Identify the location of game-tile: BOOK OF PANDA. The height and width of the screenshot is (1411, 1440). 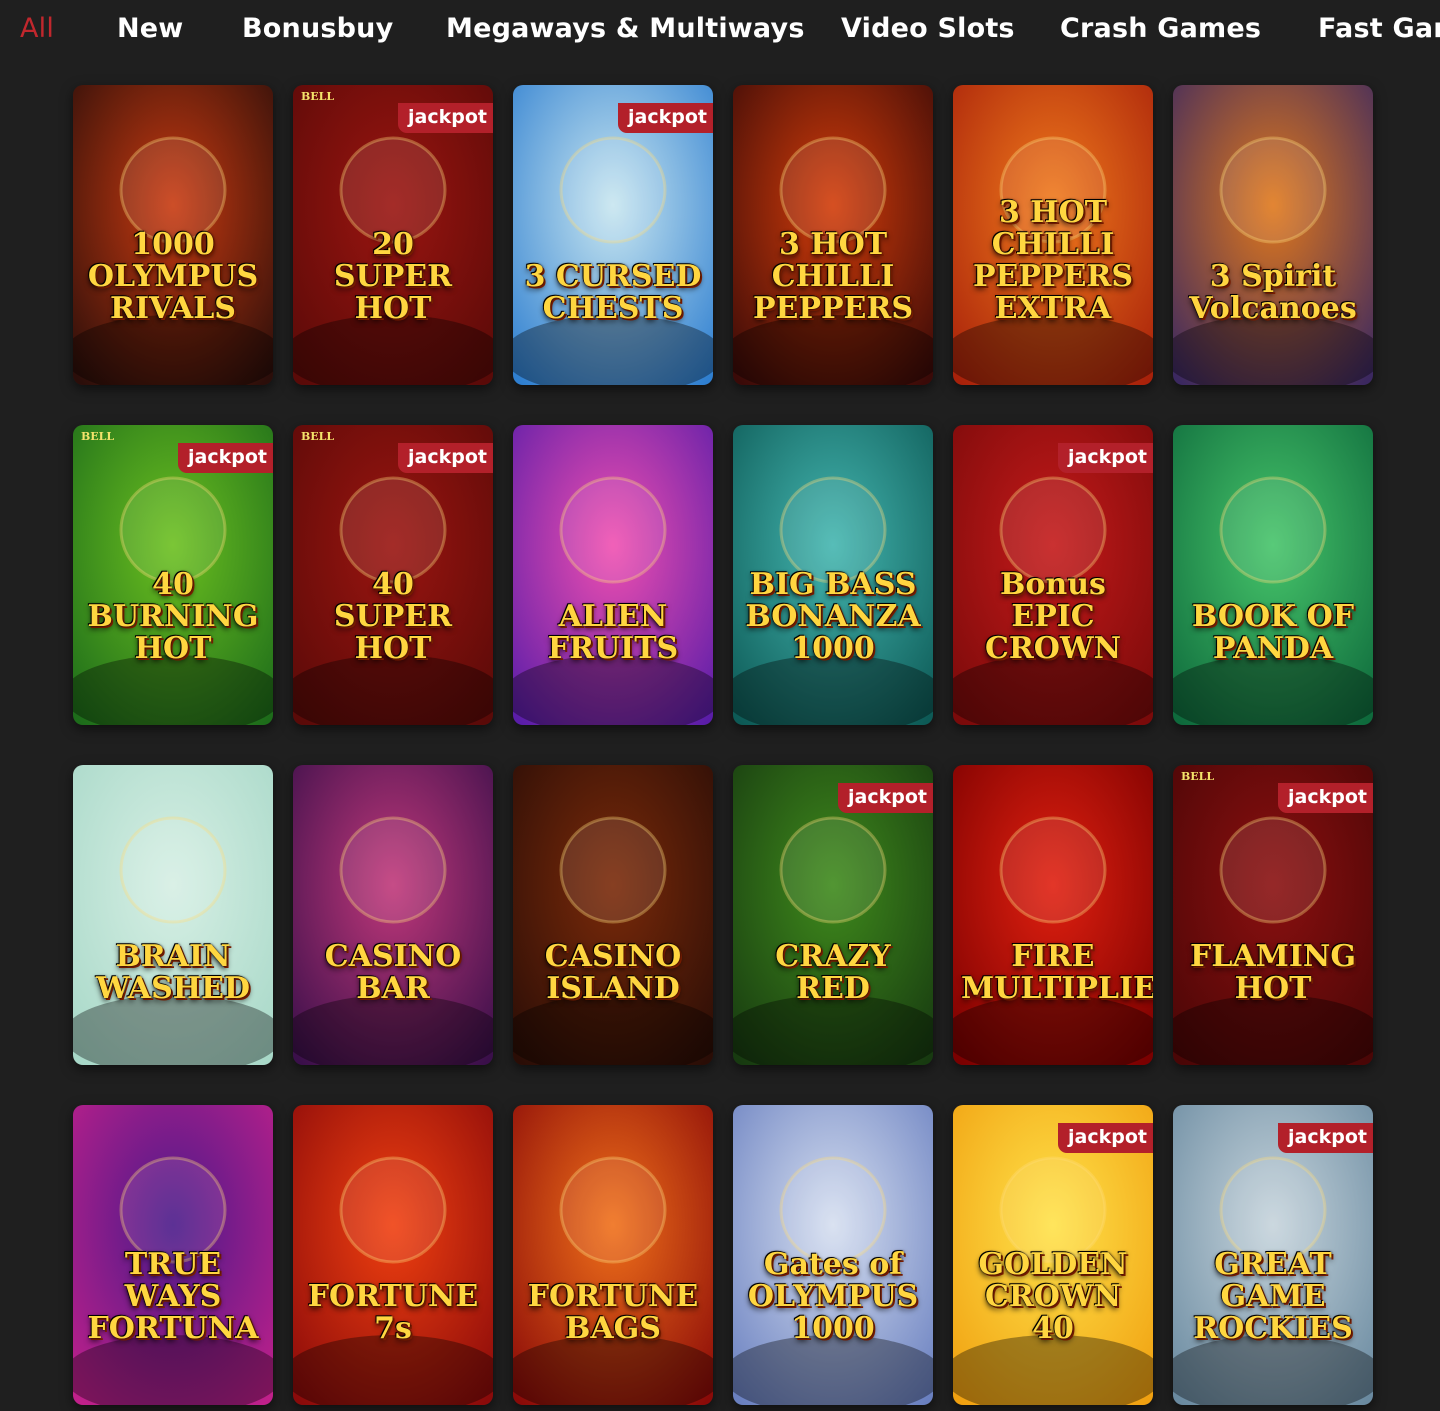
(1273, 575).